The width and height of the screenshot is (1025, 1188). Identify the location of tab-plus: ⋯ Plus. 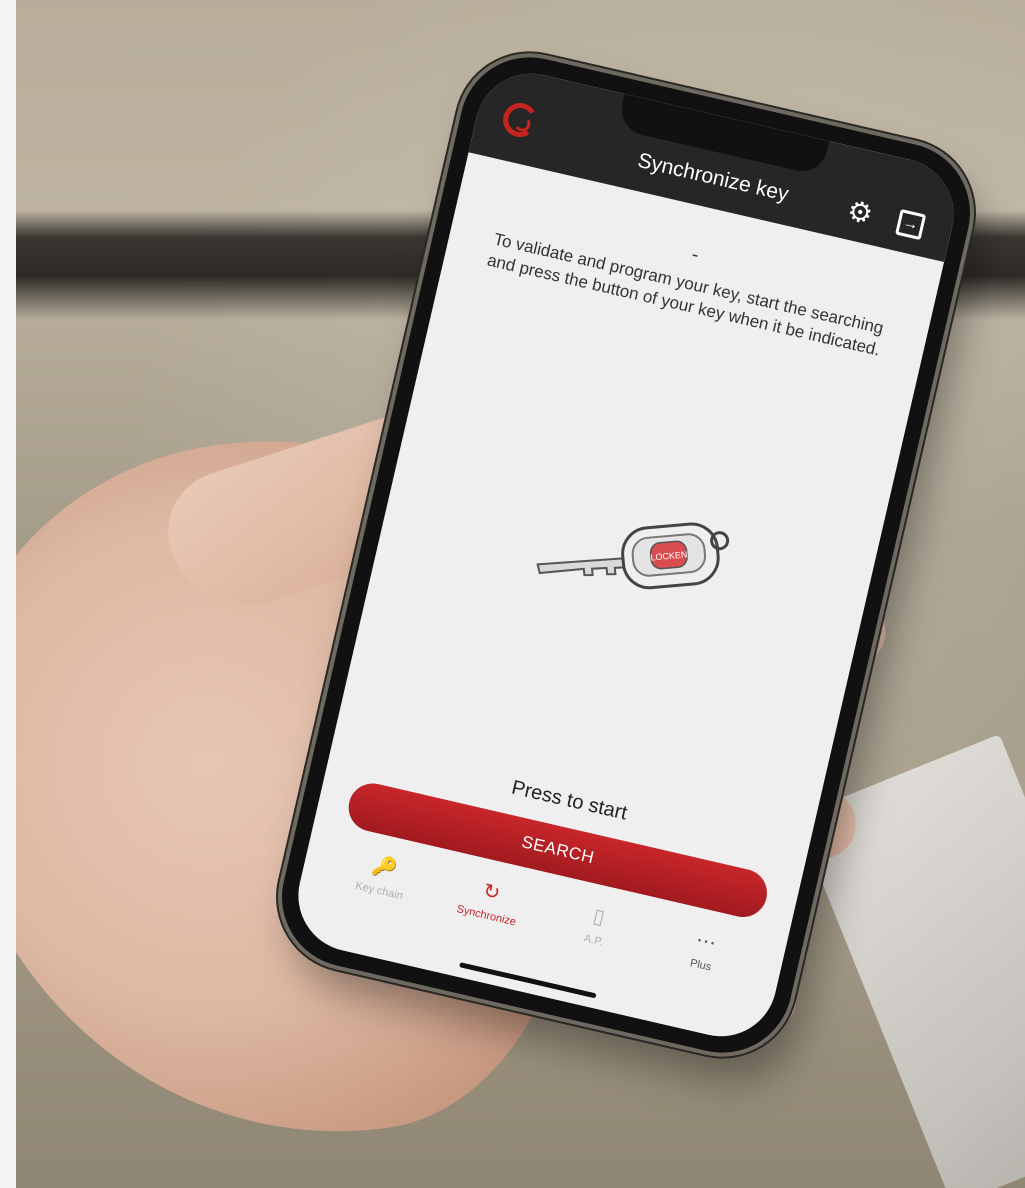
(704, 949).